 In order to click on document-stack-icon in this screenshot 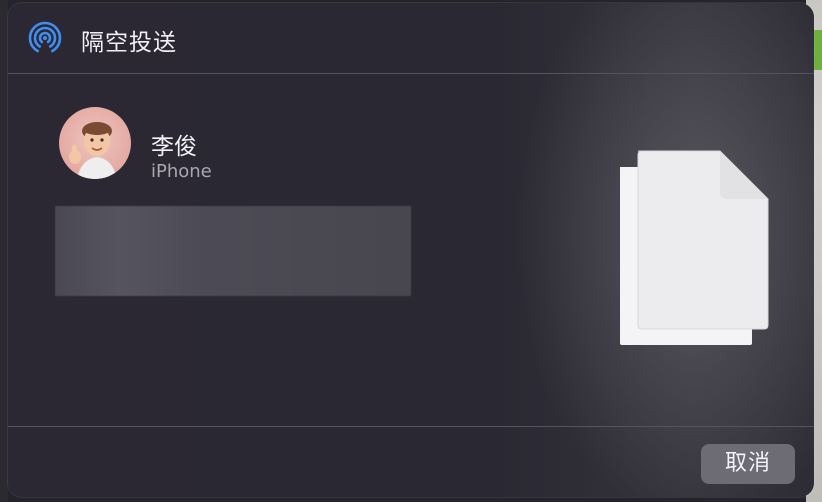, I will do `click(694, 247)`.